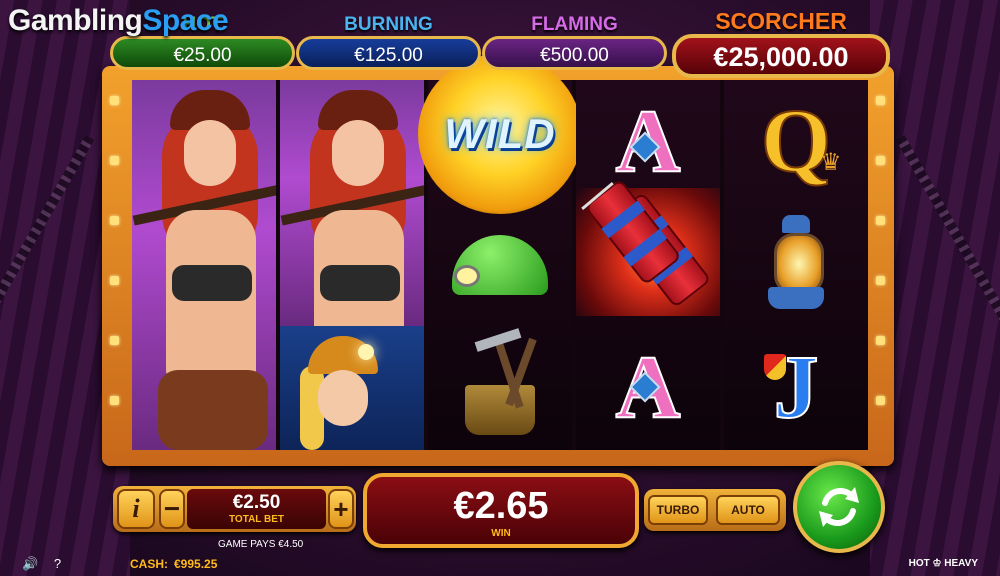 This screenshot has width=1000, height=576. I want to click on crown-icon: ♛, so click(831, 162).